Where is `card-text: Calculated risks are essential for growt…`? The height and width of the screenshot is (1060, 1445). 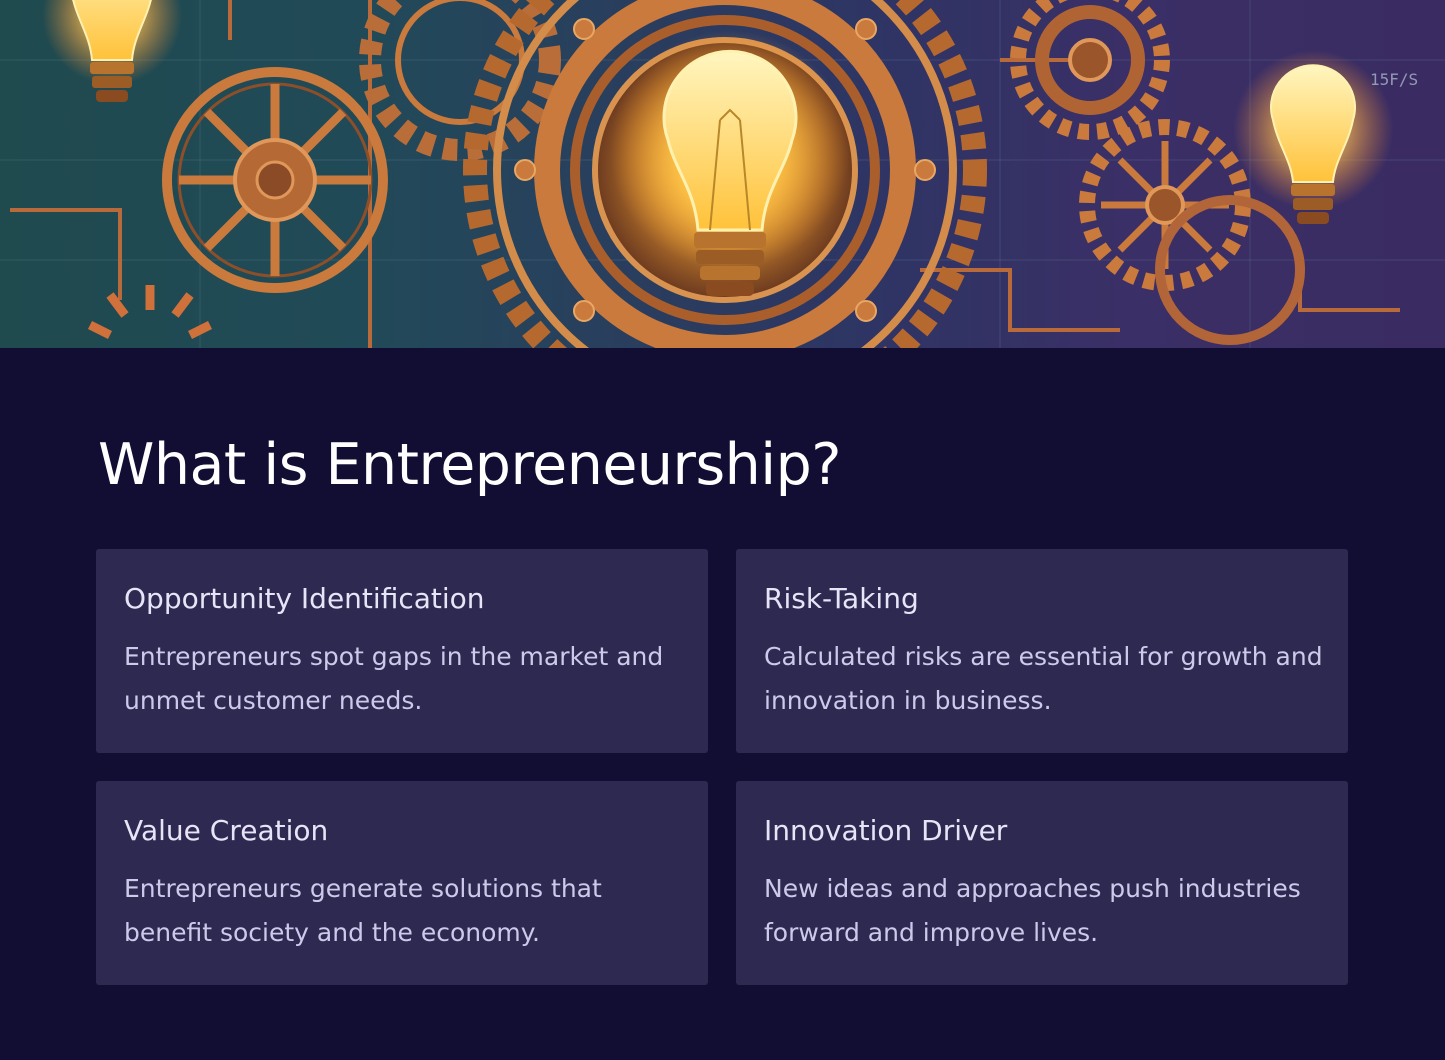 card-text: Calculated risks are essential for growt… is located at coordinates (1043, 678).